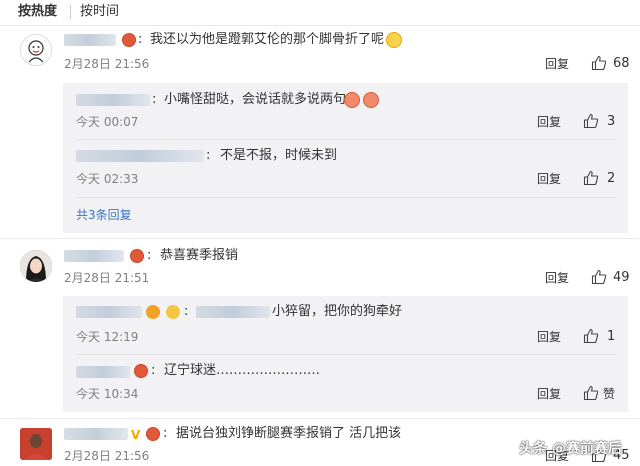 Image resolution: width=640 pixels, height=466 pixels. I want to click on subreply-text: 小嘴怪甜哒，会说话就多说两句, so click(255, 99).